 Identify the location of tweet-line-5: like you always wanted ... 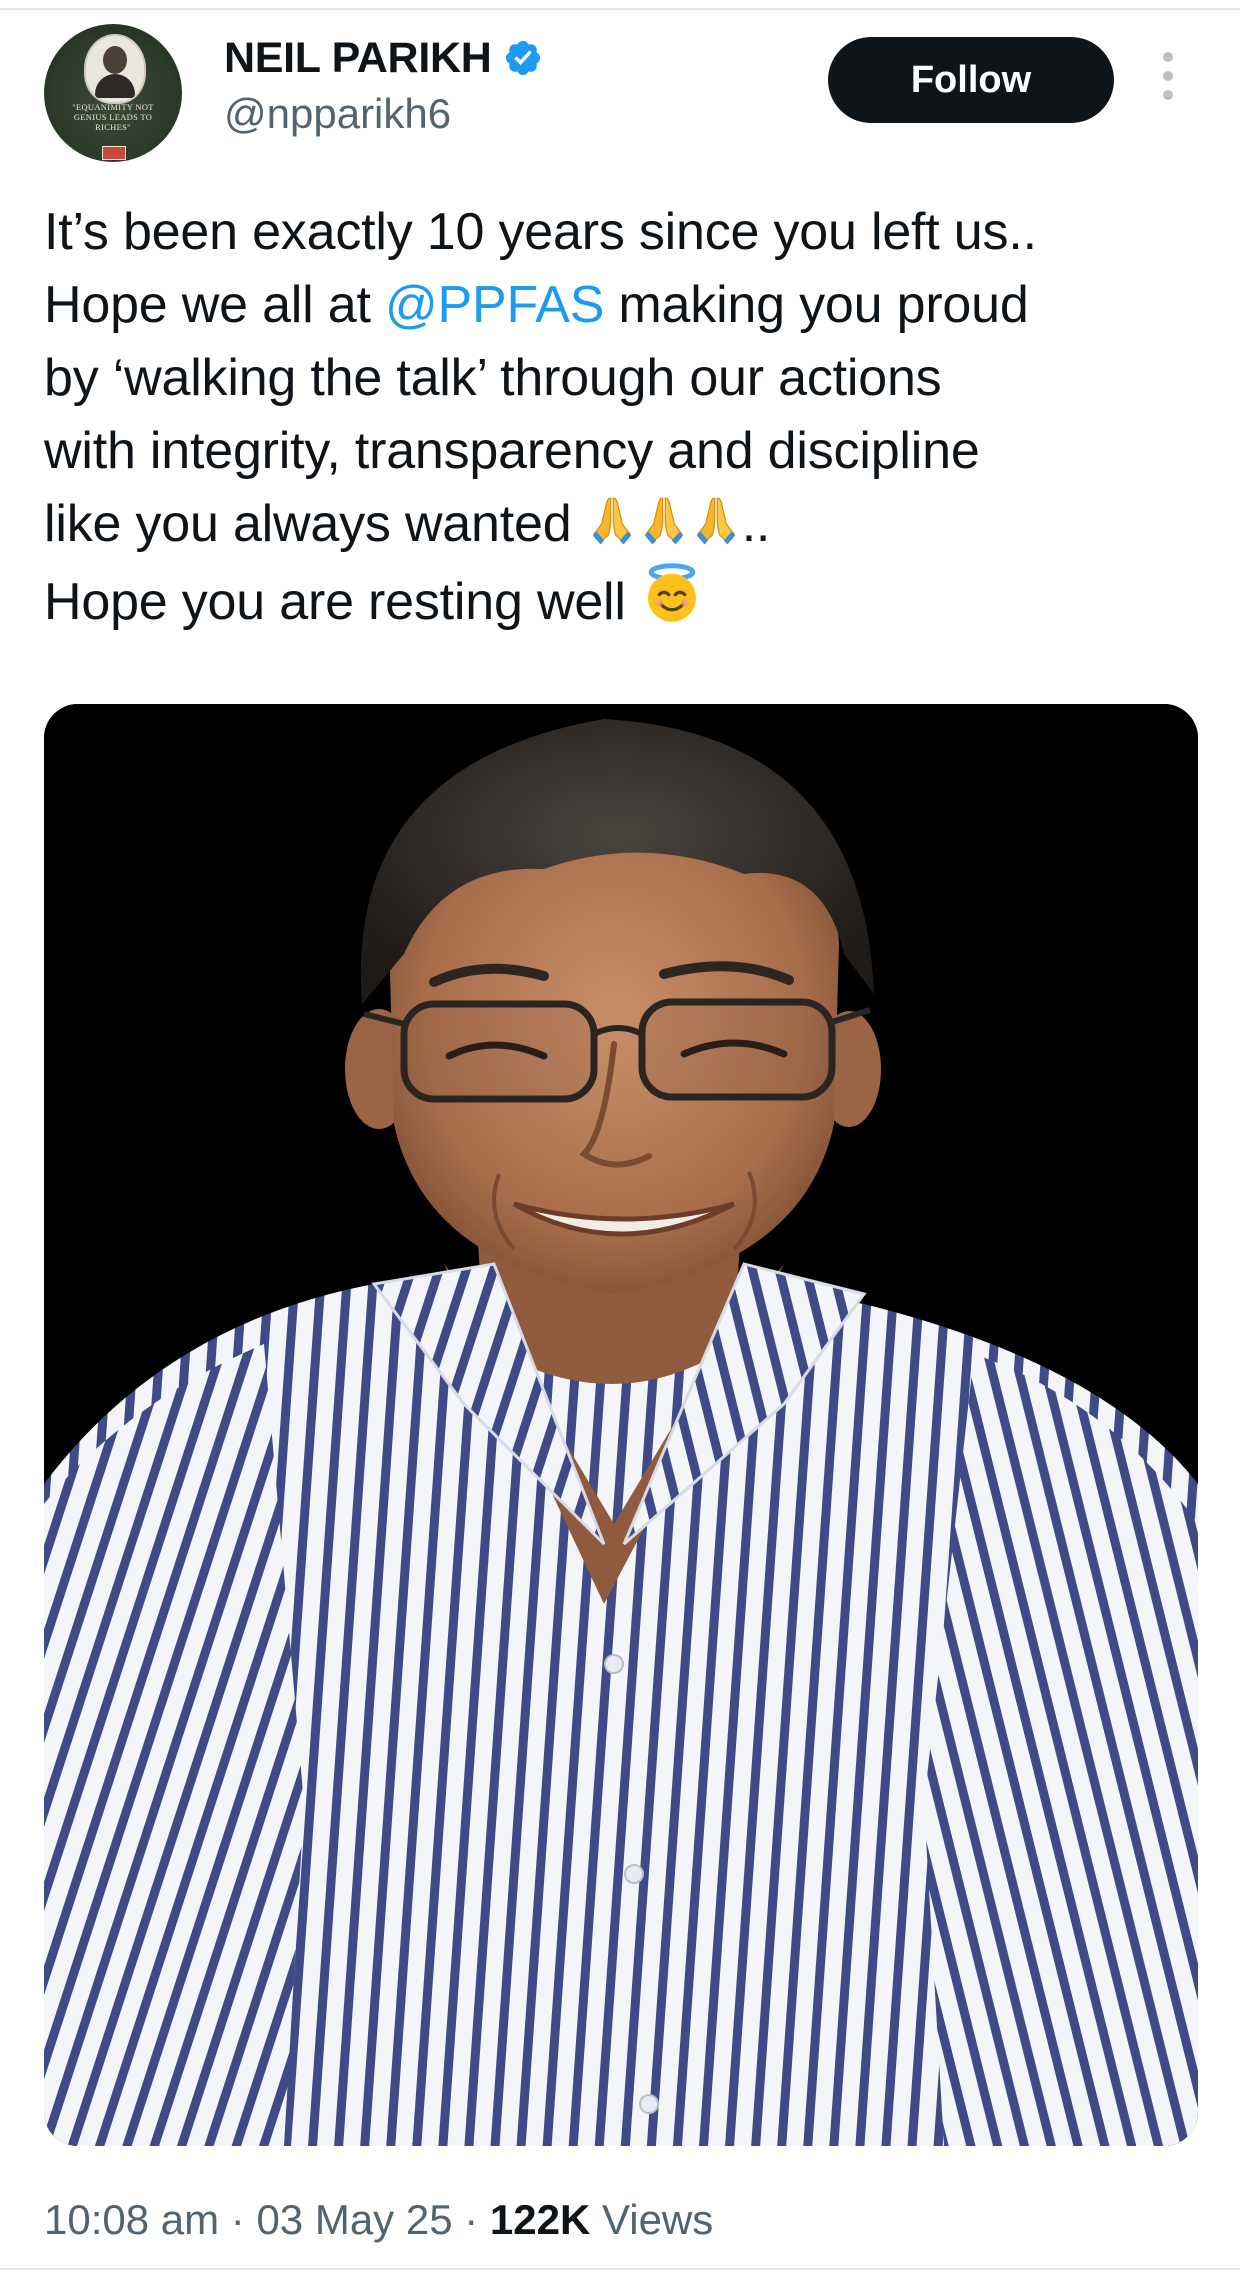
(624, 524).